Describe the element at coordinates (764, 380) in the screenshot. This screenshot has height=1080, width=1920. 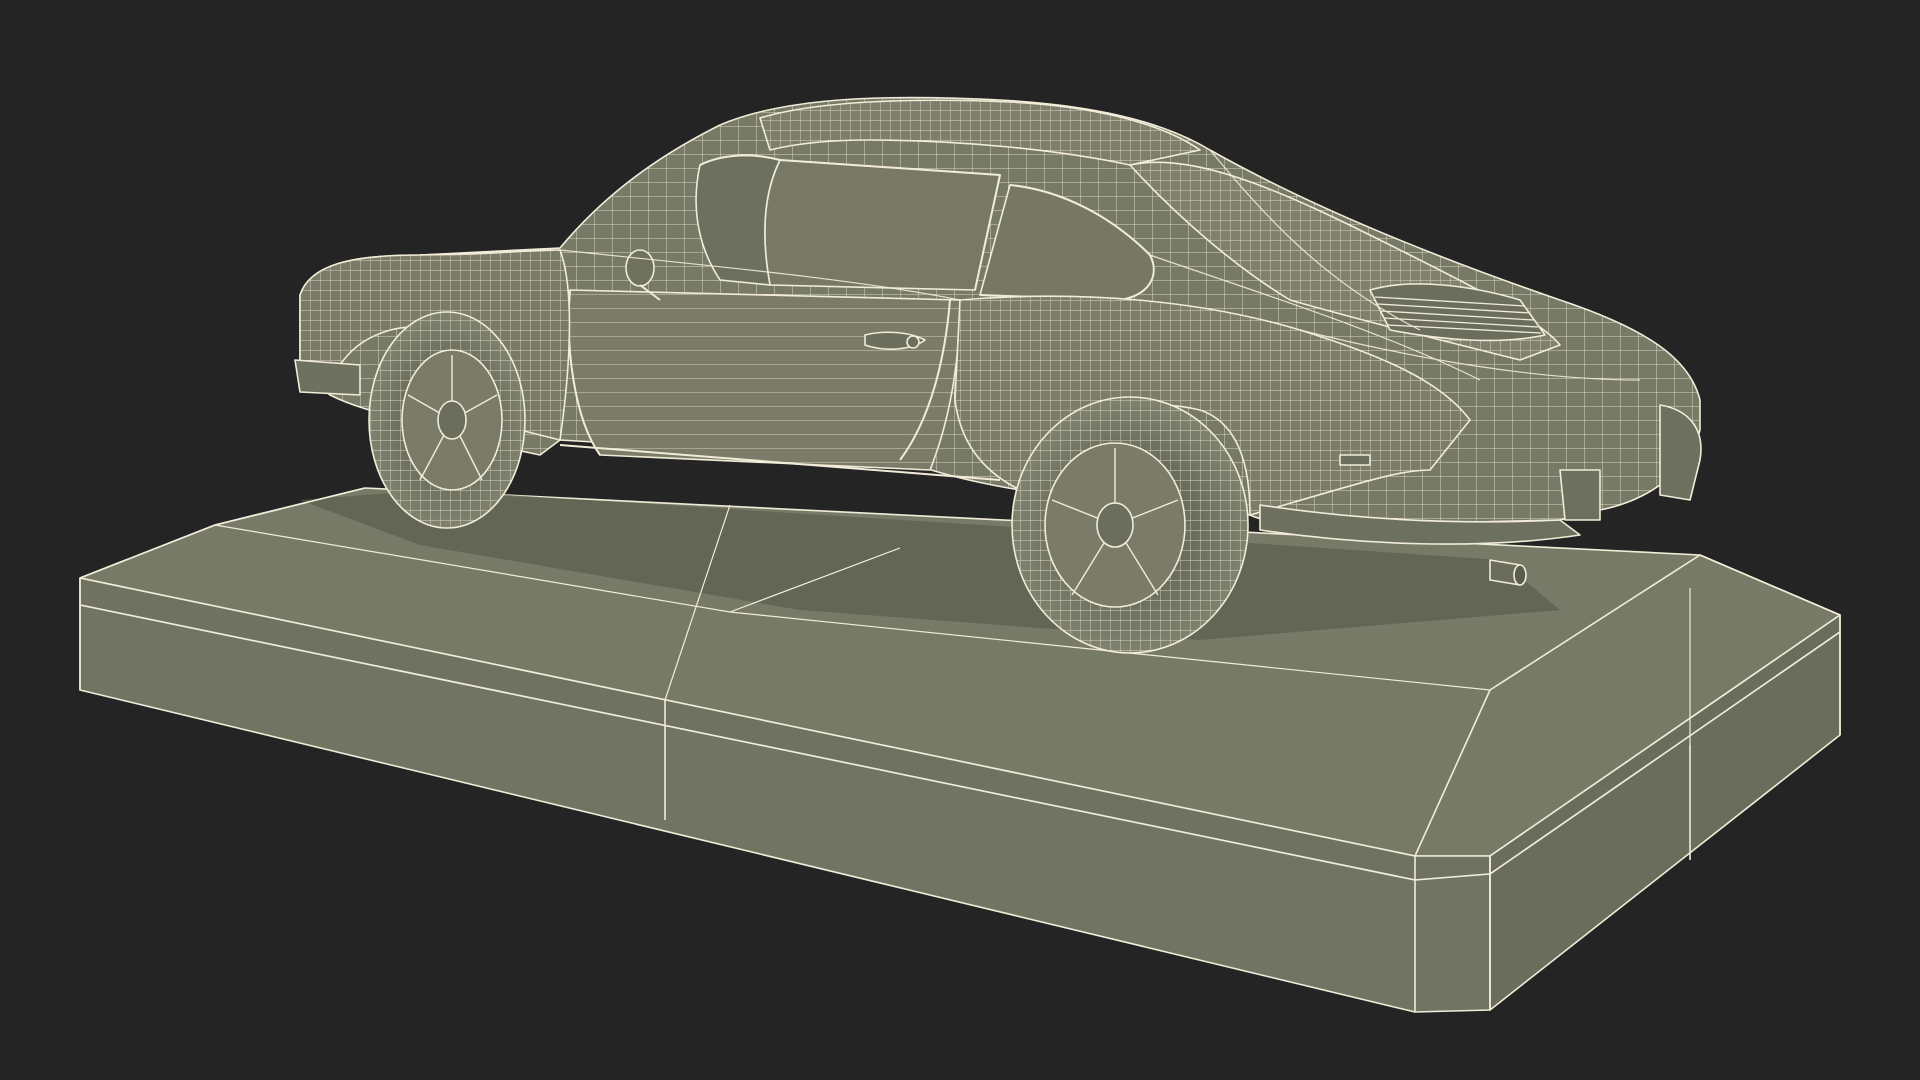
I see `door-panel-mesh` at that location.